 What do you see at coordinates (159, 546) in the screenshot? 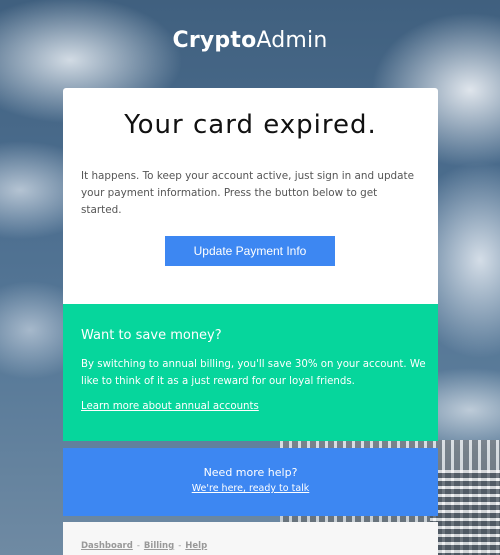
I see `footer-link-billing: Billing` at bounding box center [159, 546].